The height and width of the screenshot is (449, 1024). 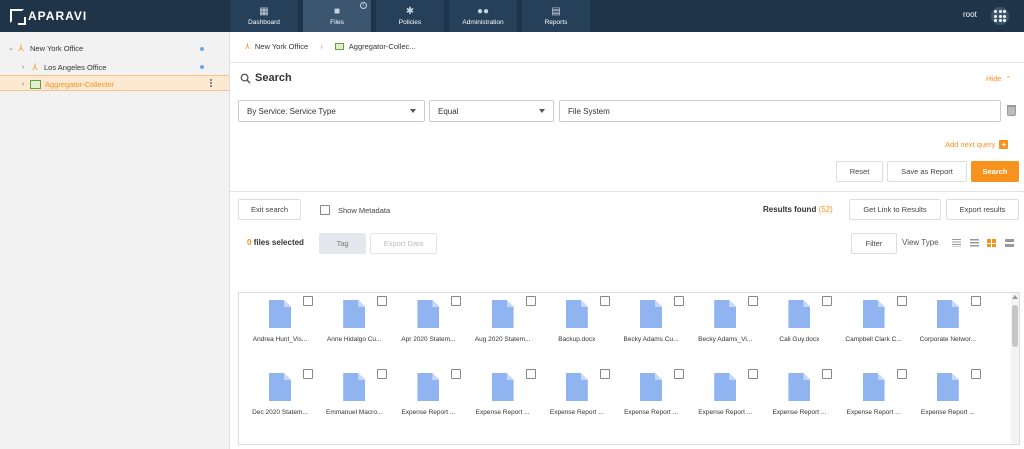 I want to click on nav-reports: ▤ Reports, so click(x=556, y=16).